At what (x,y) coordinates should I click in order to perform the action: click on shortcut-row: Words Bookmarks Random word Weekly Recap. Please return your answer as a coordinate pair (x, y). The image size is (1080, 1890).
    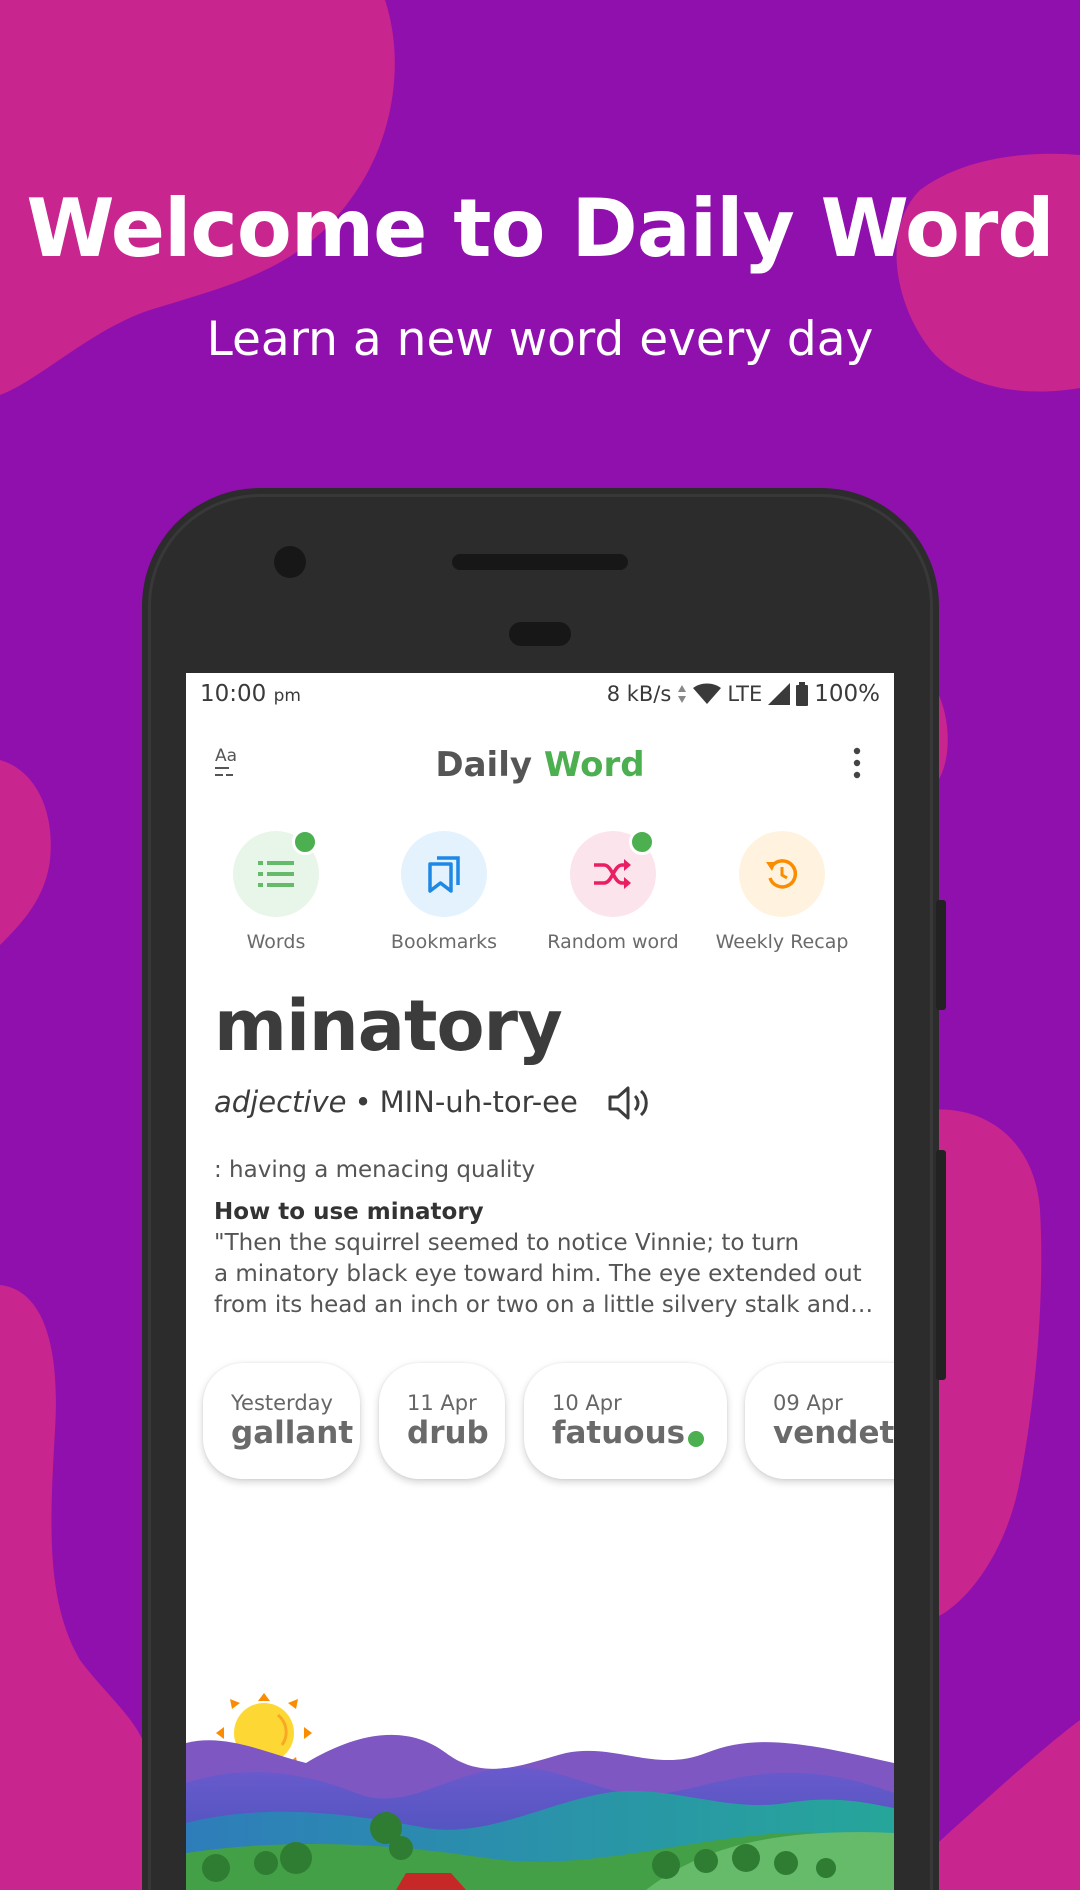
    Looking at the image, I should click on (540, 895).